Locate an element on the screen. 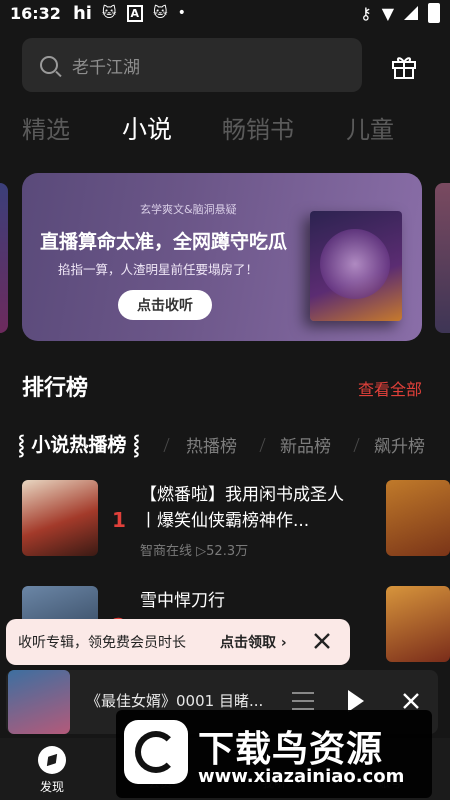  signal-icon is located at coordinates (411, 13).